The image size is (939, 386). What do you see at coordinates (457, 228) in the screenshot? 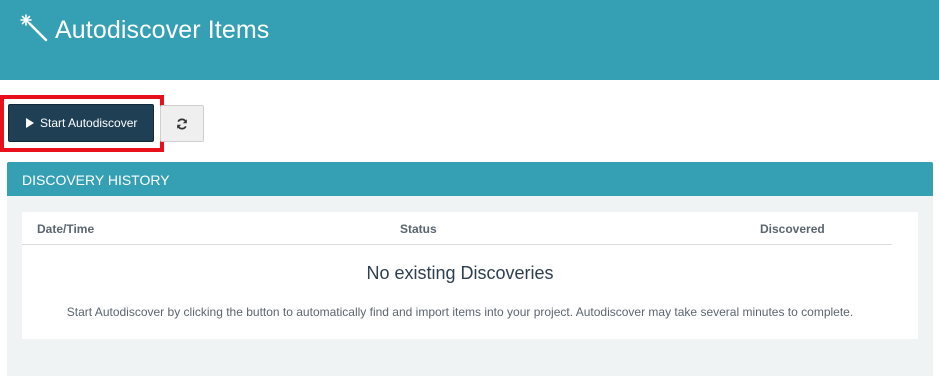
I see `table-header-row: Date/Time Status Discovered` at bounding box center [457, 228].